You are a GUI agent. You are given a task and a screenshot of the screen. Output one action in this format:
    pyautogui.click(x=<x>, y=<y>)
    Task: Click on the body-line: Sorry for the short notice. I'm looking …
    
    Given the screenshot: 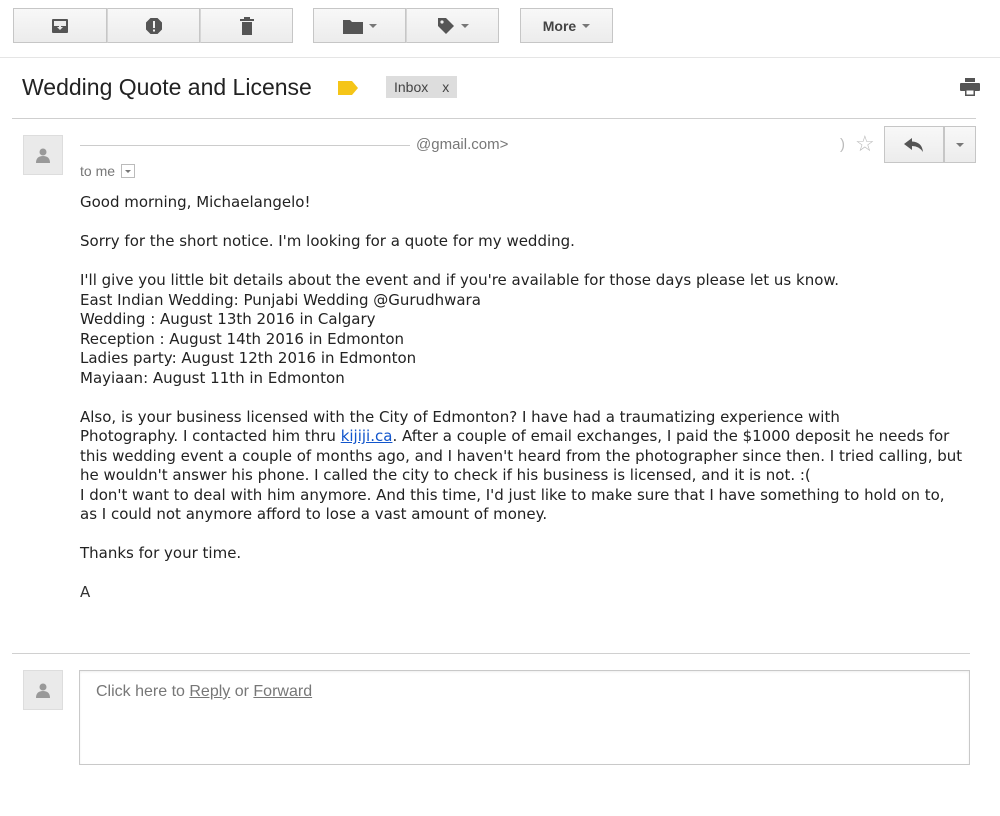 What is the action you would take?
    pyautogui.click(x=327, y=241)
    